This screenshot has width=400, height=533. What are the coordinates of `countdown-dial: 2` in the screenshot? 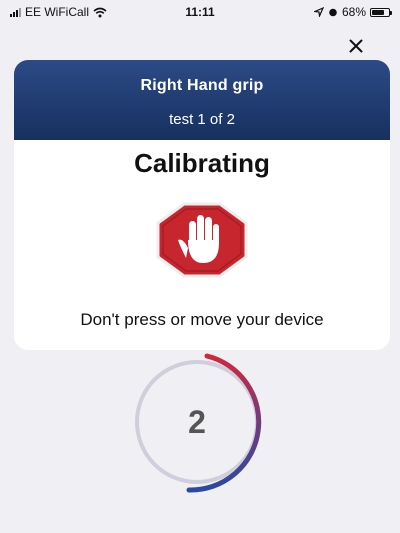 It's located at (215, 426).